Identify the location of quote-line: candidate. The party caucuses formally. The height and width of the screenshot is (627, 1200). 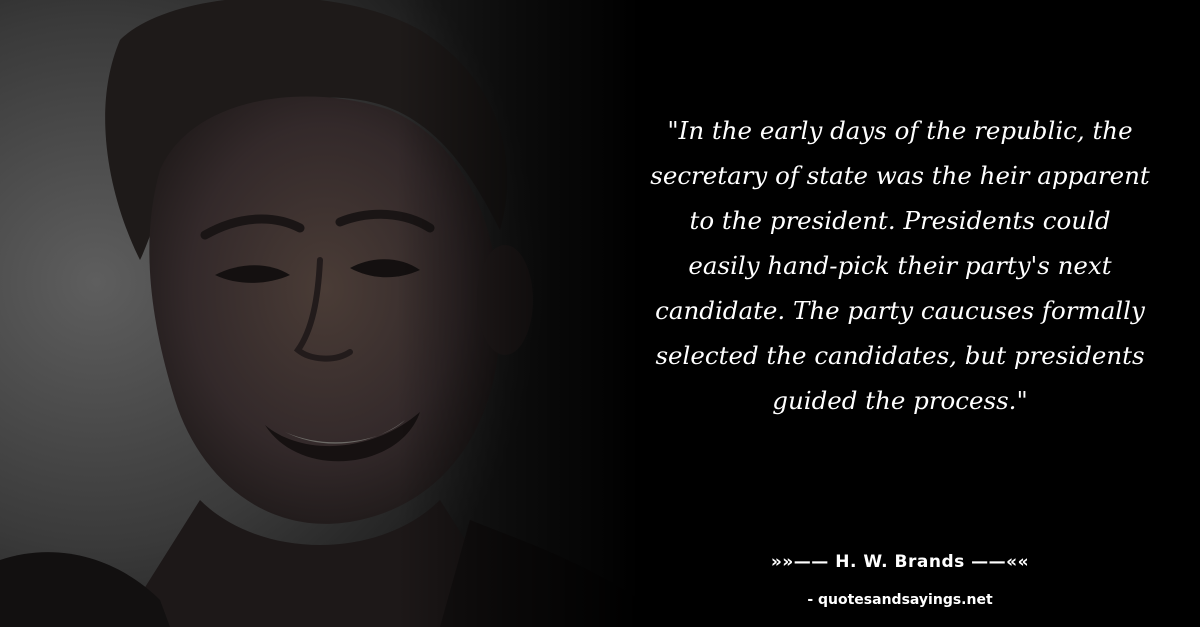
(900, 310).